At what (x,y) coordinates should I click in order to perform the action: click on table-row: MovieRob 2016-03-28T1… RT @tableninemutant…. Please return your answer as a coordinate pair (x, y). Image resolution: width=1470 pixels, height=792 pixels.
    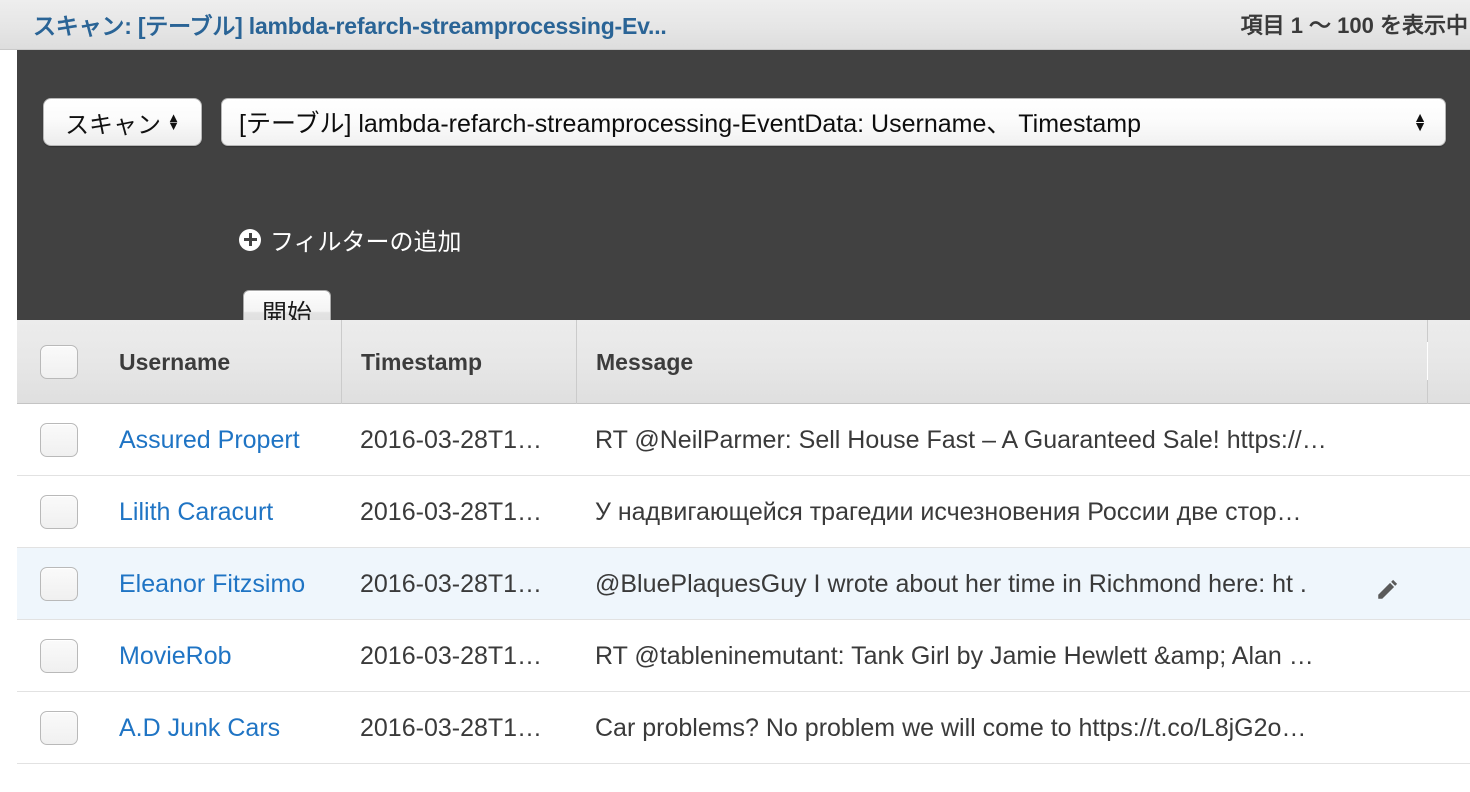
    Looking at the image, I should click on (743, 656).